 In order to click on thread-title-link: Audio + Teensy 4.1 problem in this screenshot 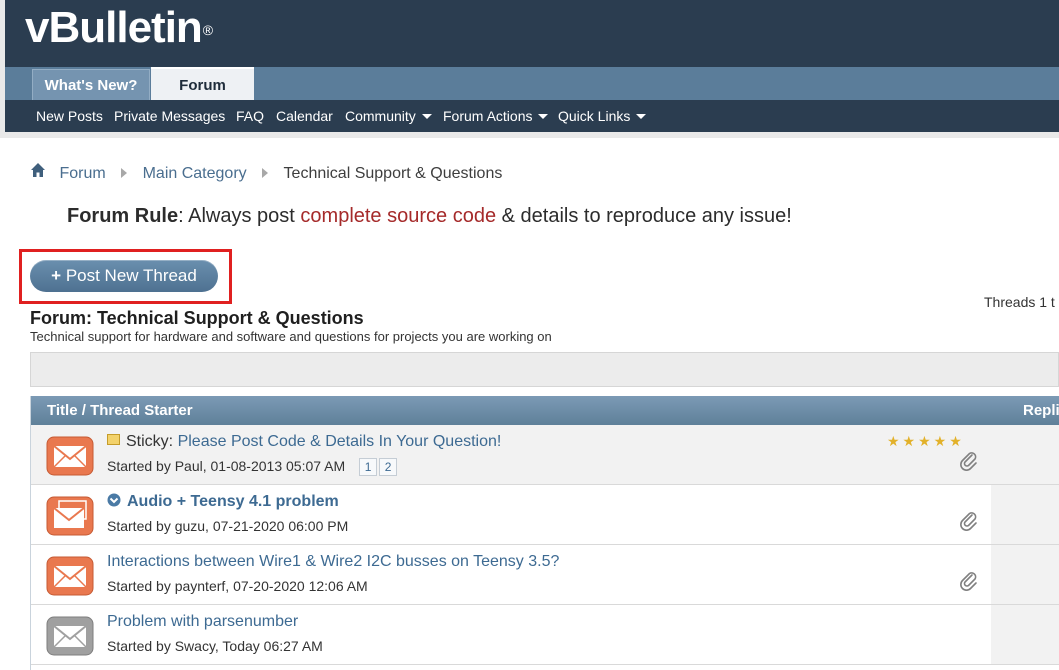, I will do `click(233, 501)`.